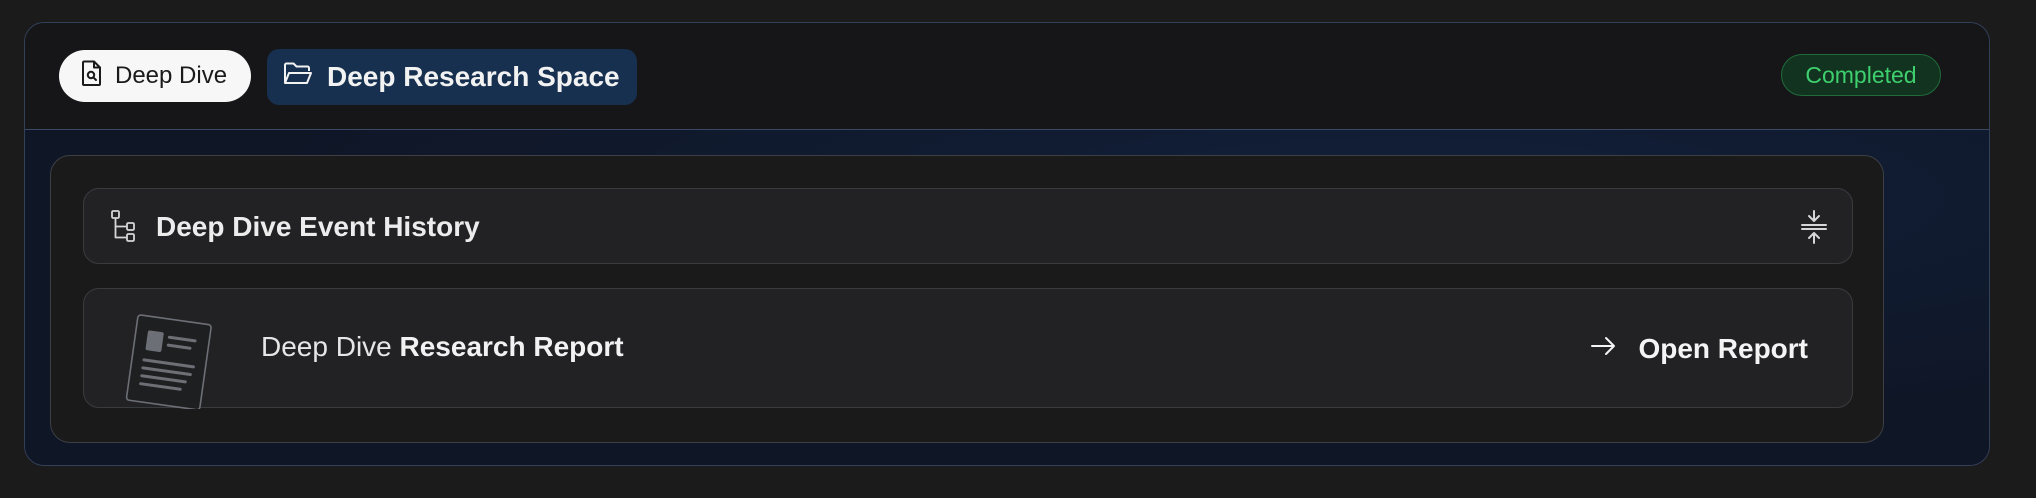 The image size is (2036, 498). What do you see at coordinates (298, 77) in the screenshot?
I see `folder-open-icon` at bounding box center [298, 77].